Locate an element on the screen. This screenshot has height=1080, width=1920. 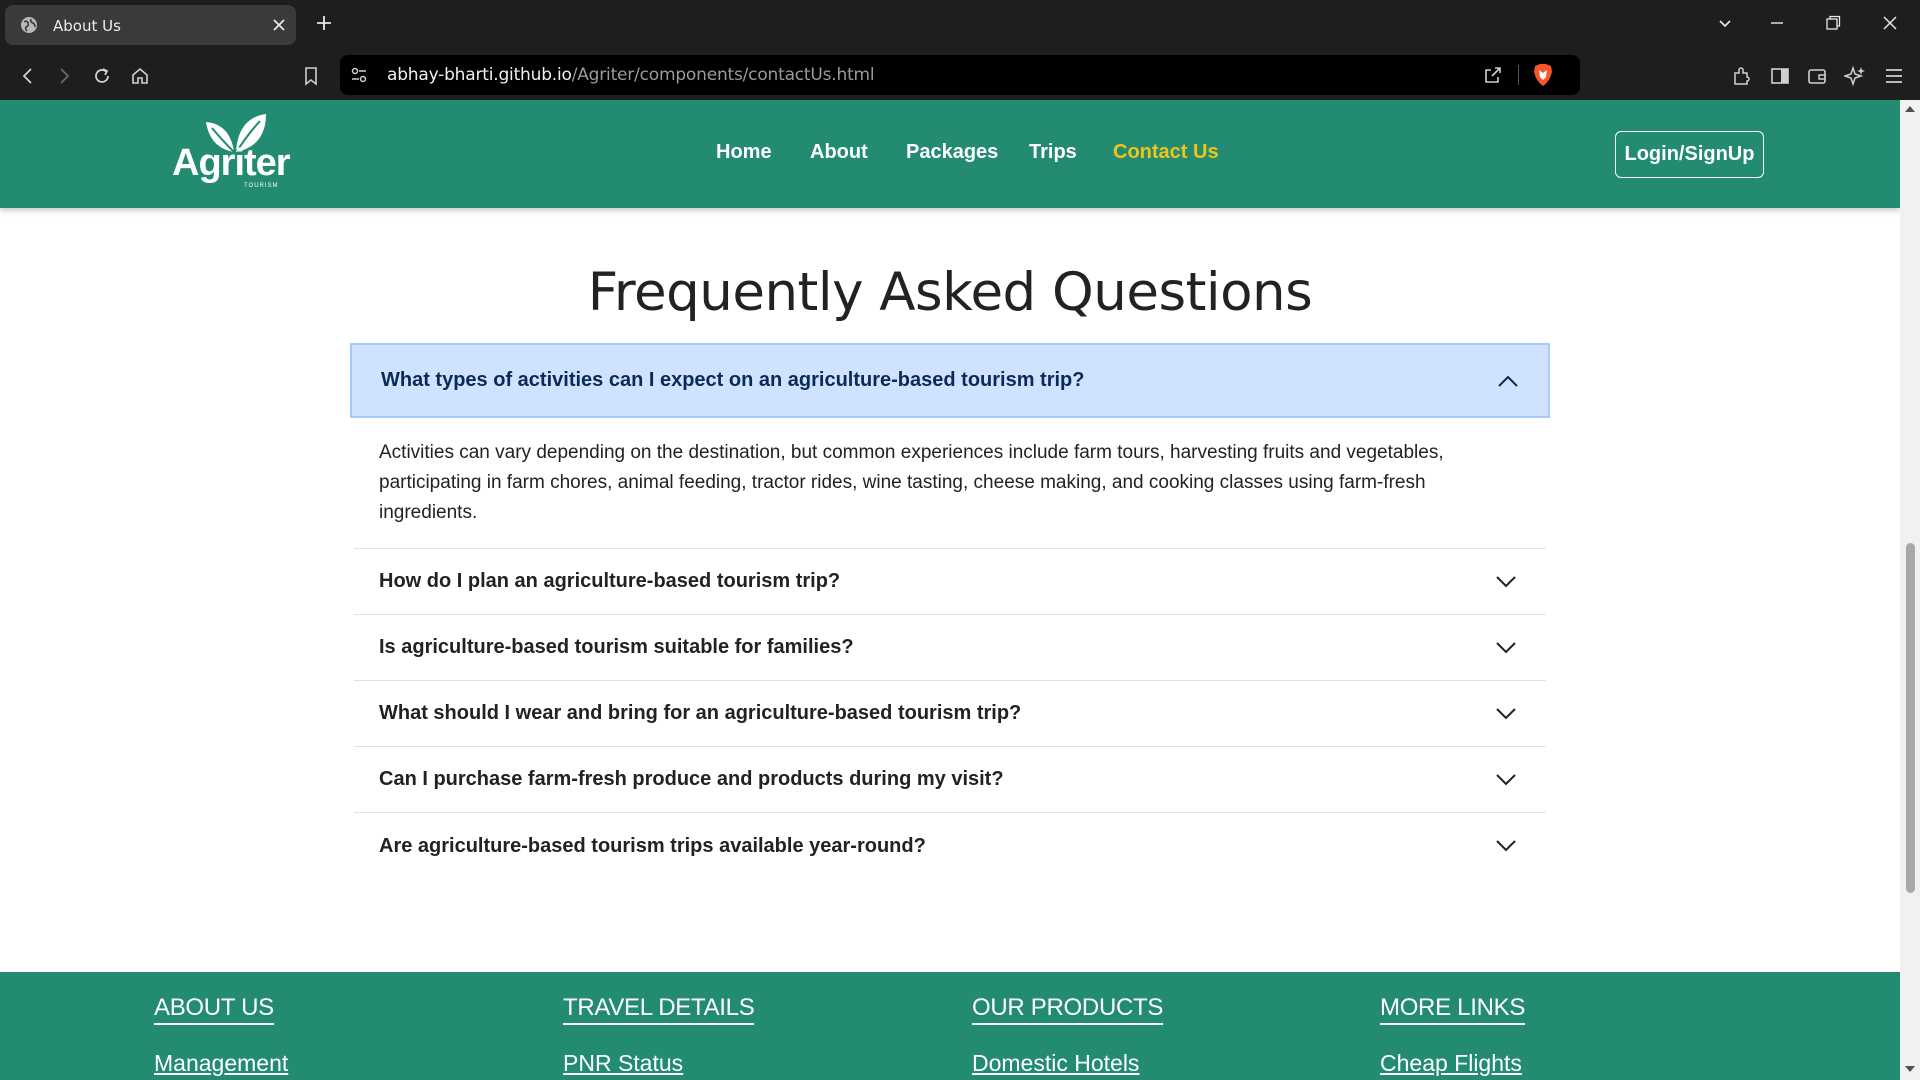
nav-contact-us: Contact Us is located at coordinates (1166, 152).